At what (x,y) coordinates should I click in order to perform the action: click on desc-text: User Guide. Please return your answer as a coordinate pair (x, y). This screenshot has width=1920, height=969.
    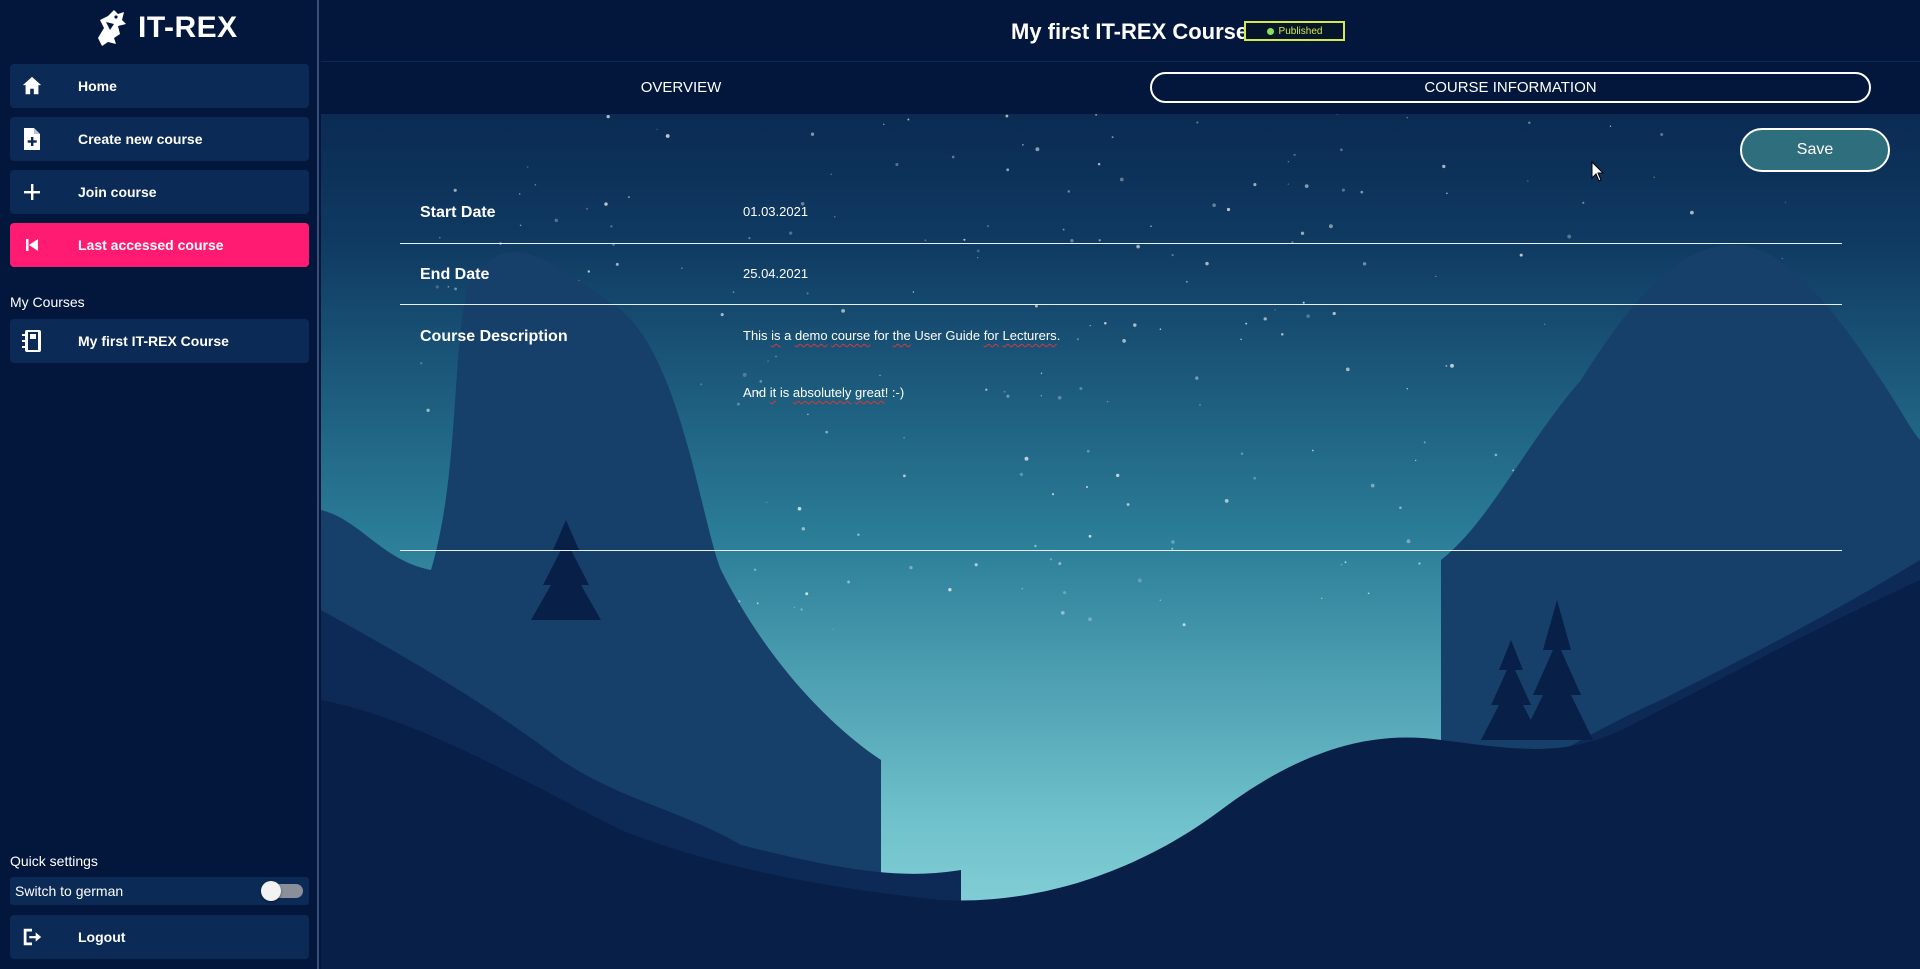
    Looking at the image, I should click on (947, 335).